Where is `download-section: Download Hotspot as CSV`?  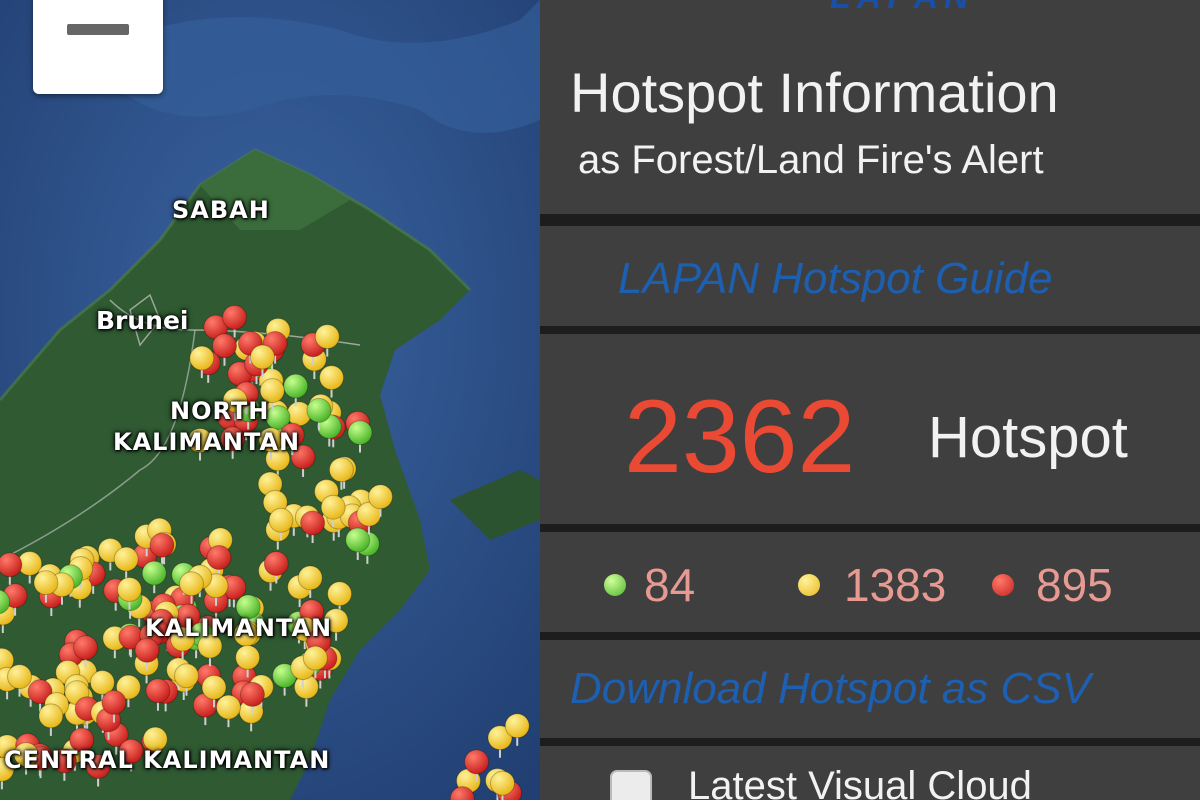
download-section: Download Hotspot as CSV is located at coordinates (870, 689).